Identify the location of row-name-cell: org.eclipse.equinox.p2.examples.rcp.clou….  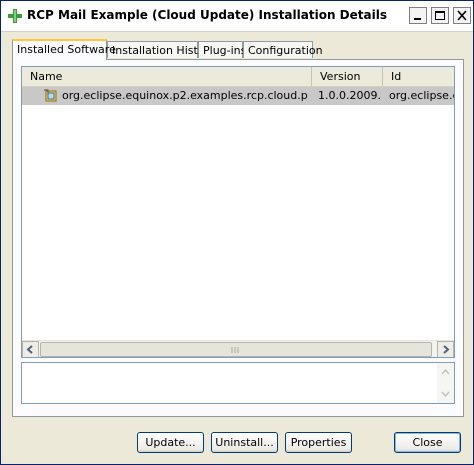
(185, 95).